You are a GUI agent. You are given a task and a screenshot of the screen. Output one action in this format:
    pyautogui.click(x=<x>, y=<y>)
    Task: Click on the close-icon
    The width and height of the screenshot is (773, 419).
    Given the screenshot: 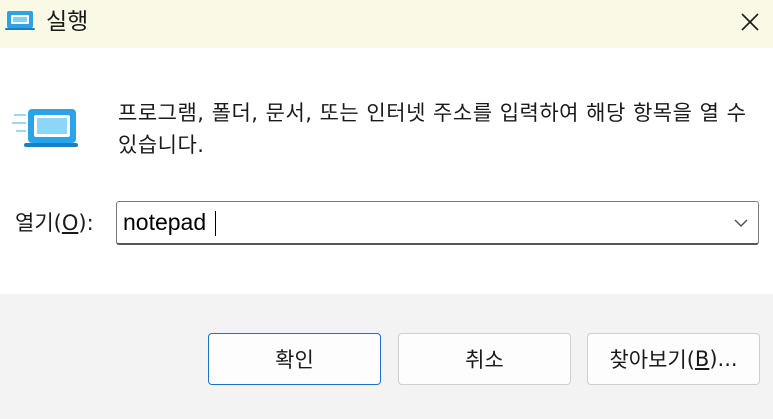 What is the action you would take?
    pyautogui.click(x=750, y=22)
    